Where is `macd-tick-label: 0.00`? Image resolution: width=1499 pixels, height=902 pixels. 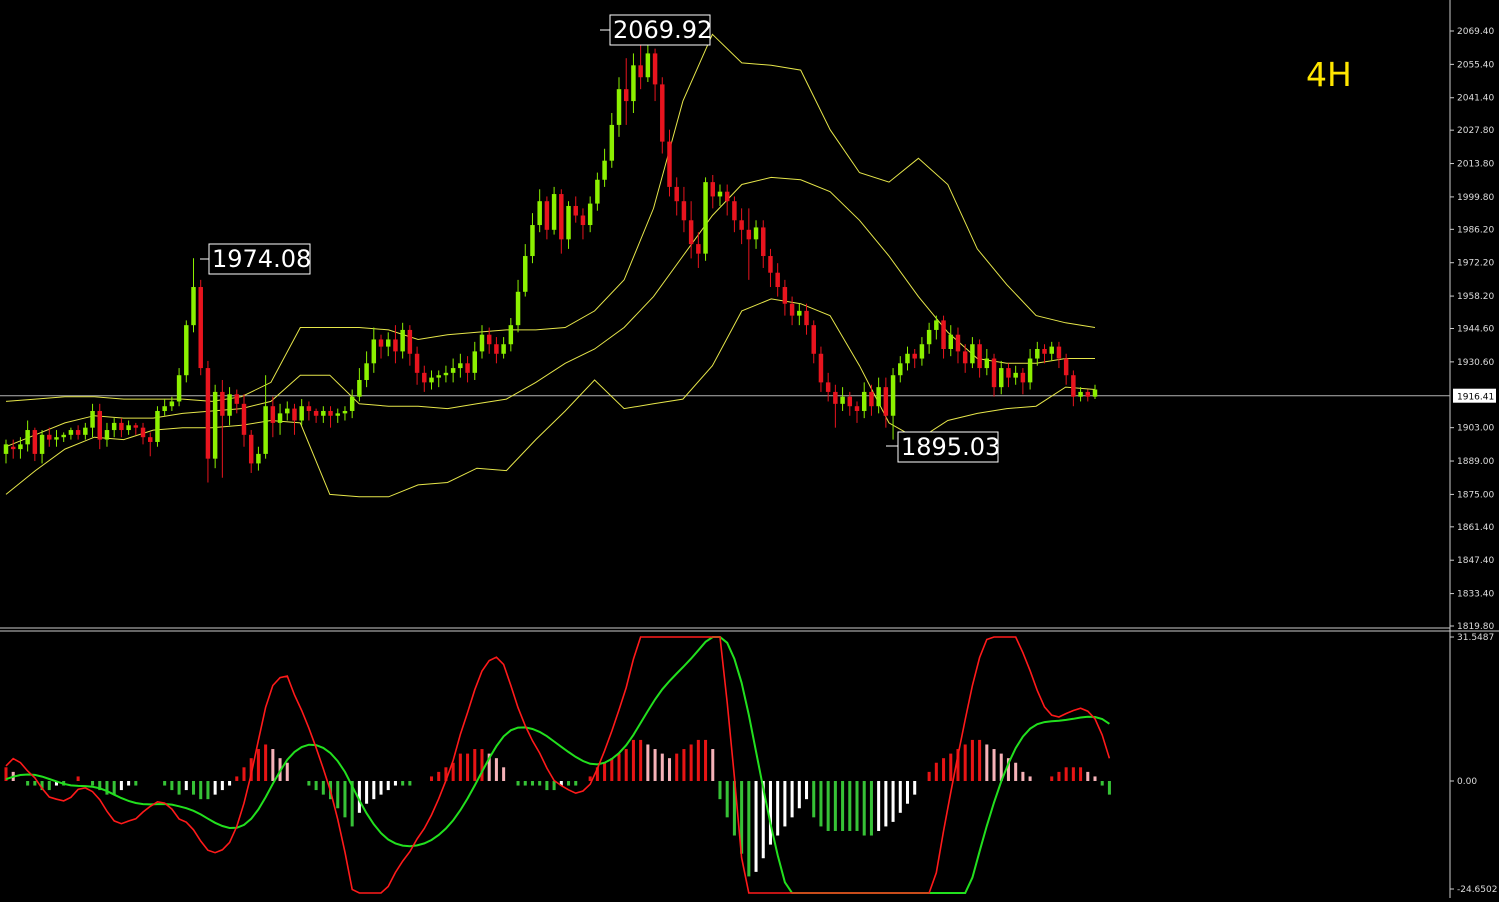 macd-tick-label: 0.00 is located at coordinates (1467, 782).